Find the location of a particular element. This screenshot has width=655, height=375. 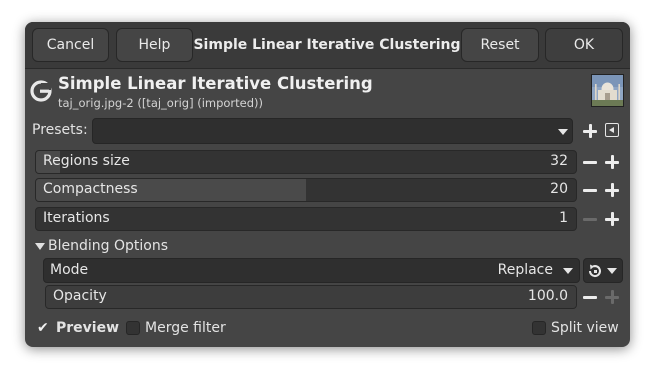

iterations-label: Iterations is located at coordinates (76, 218).